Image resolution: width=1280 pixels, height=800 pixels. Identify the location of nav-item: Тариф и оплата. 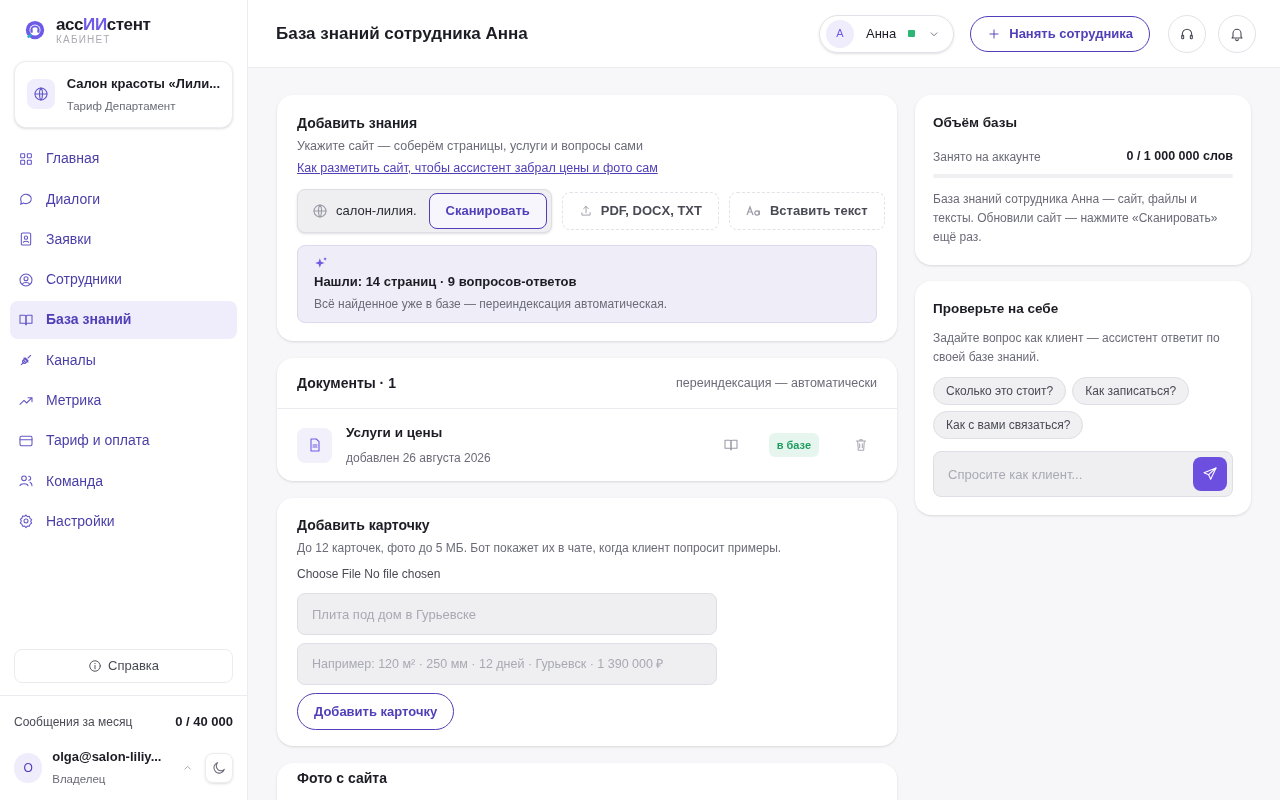
(123, 440).